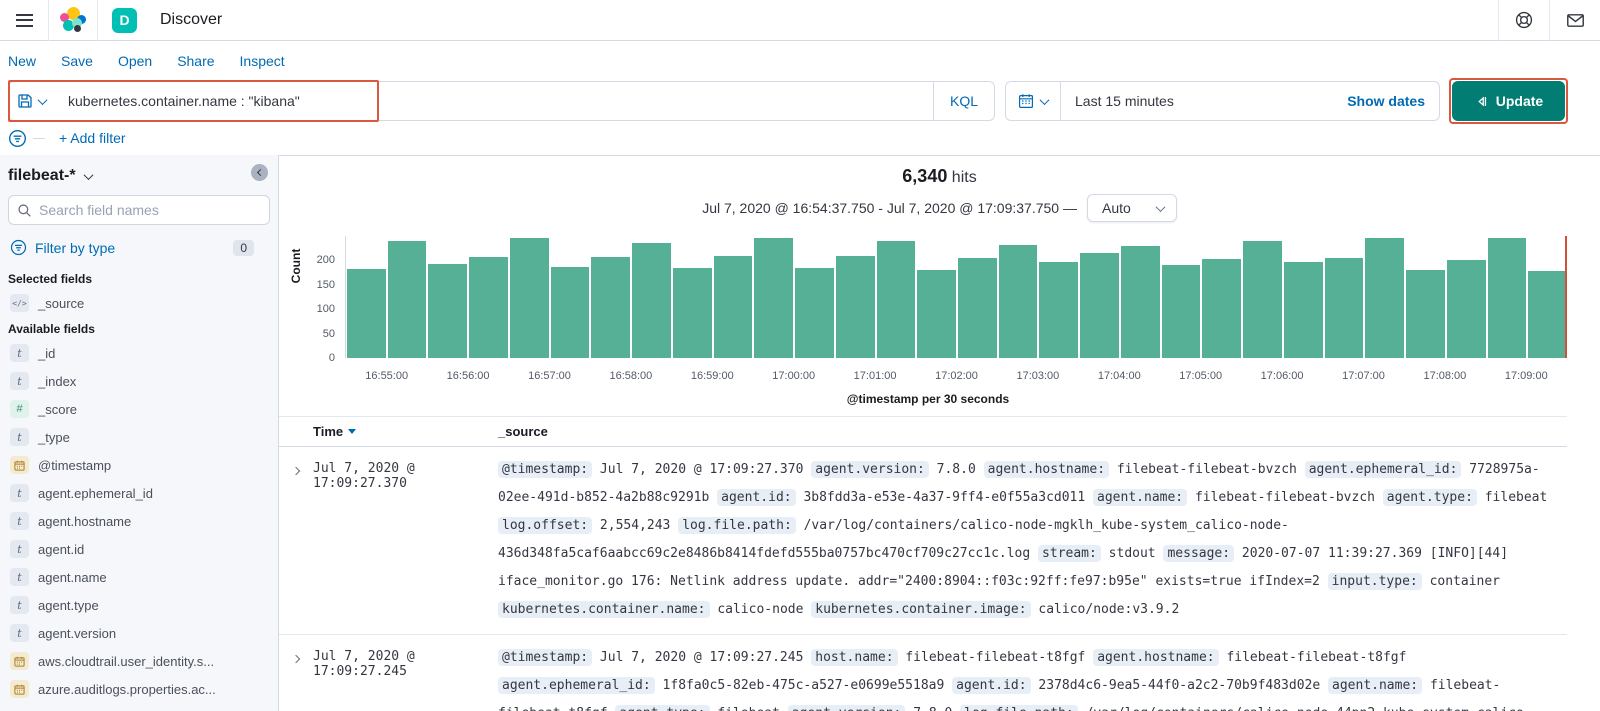  What do you see at coordinates (259, 172) in the screenshot?
I see `collapse-sidebar-button` at bounding box center [259, 172].